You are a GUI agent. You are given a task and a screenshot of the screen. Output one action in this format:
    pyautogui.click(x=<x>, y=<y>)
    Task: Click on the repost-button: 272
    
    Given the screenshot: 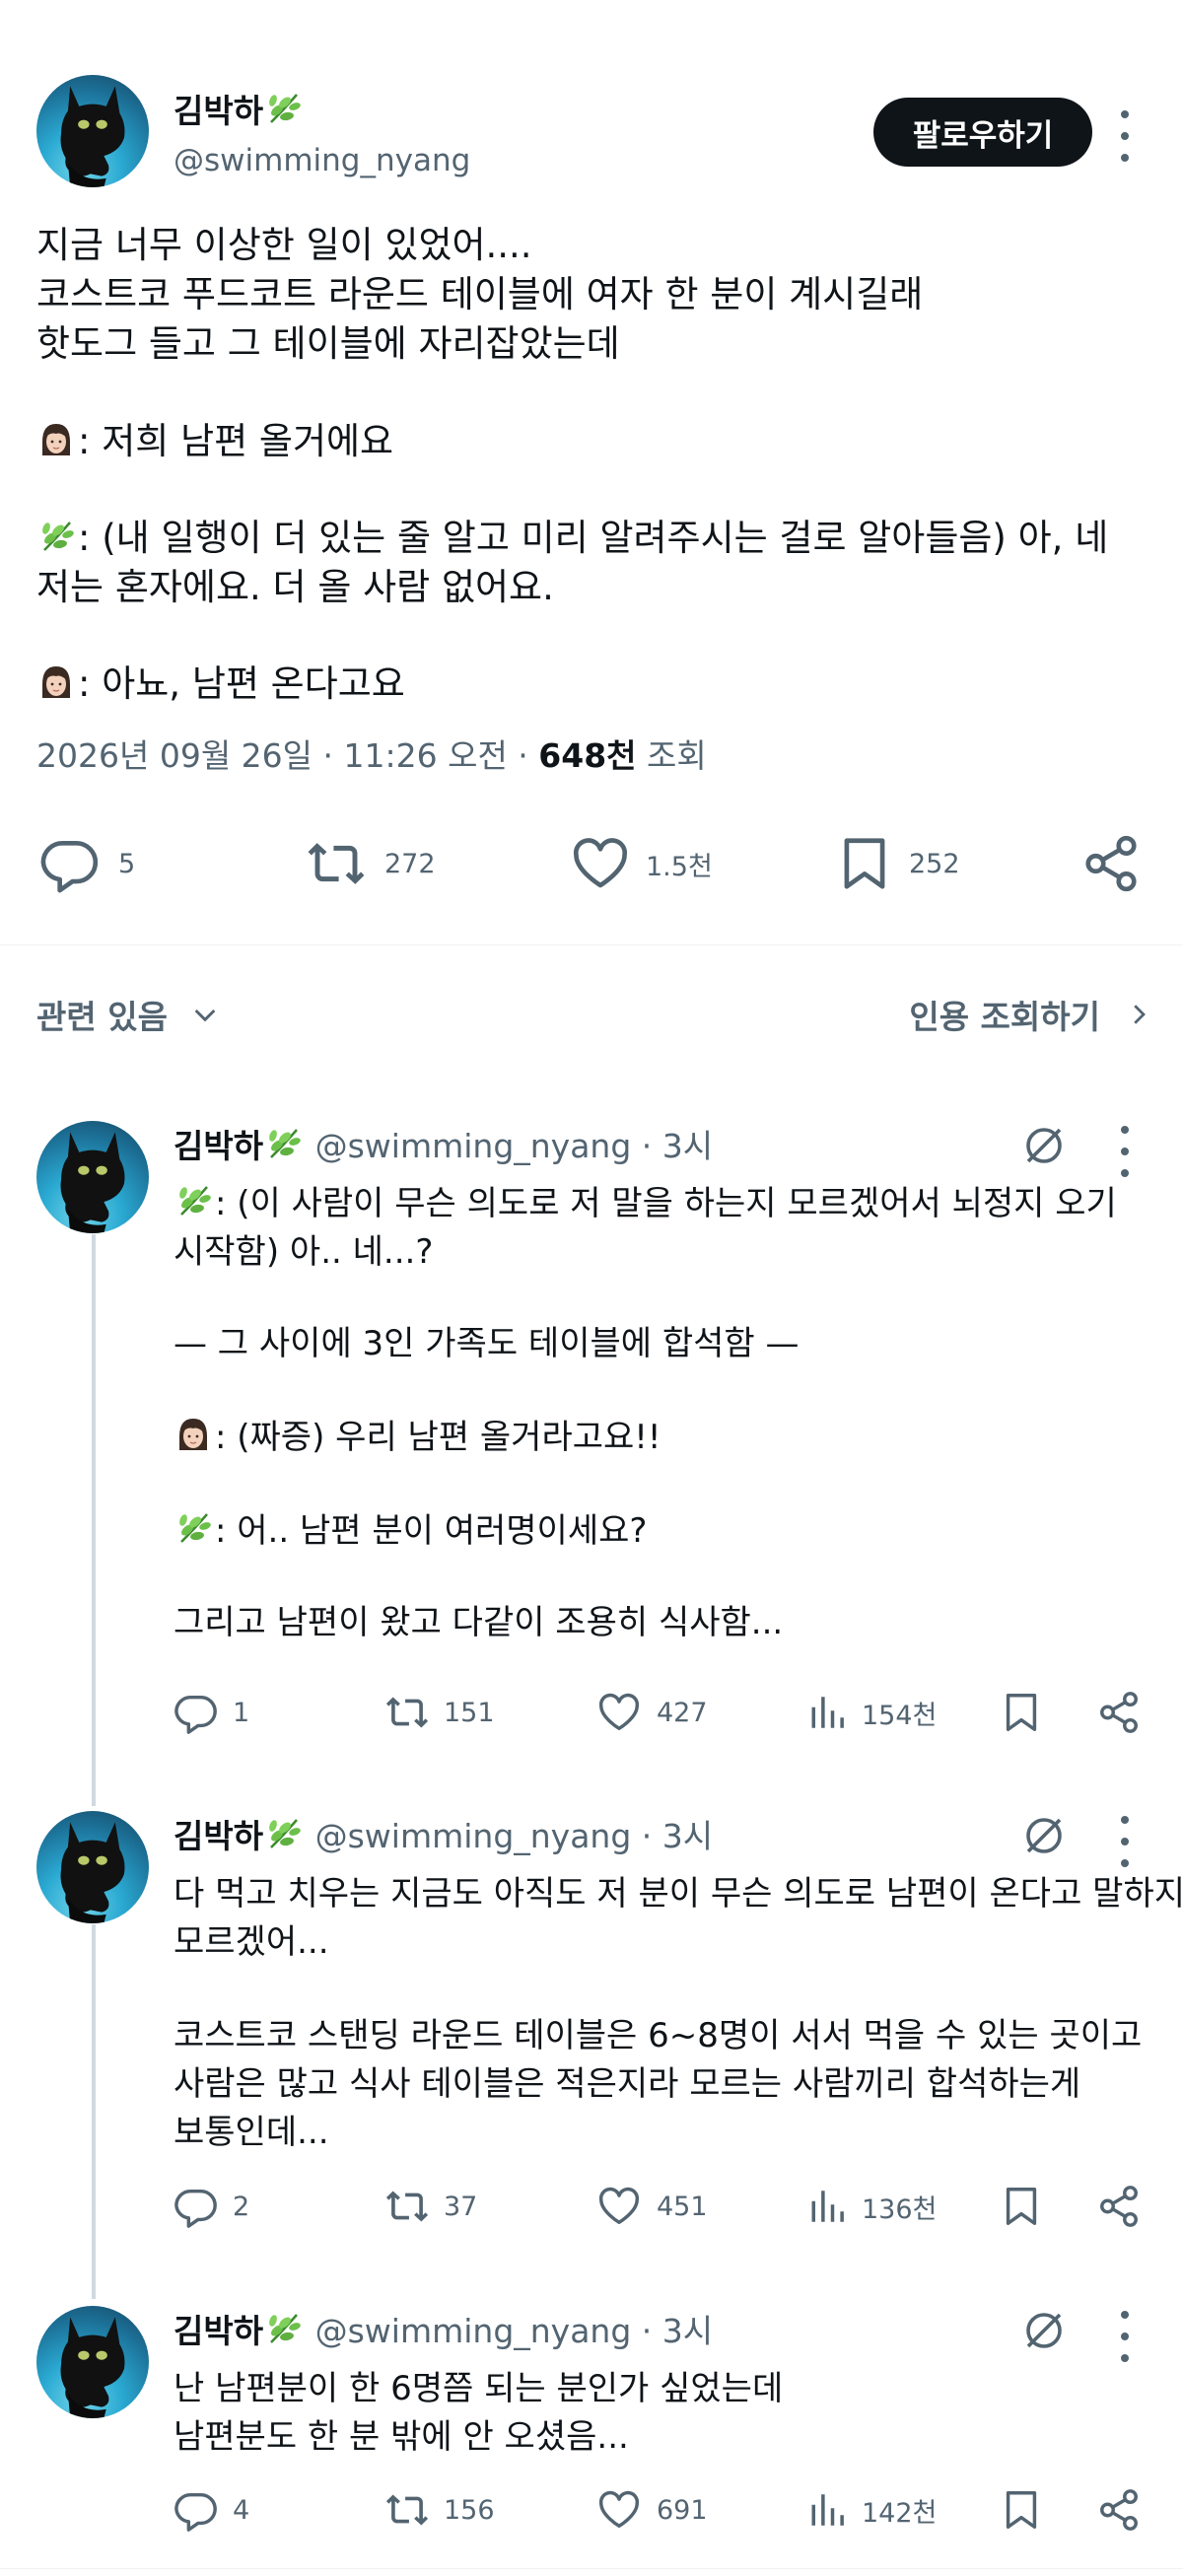 What is the action you would take?
    pyautogui.click(x=369, y=863)
    